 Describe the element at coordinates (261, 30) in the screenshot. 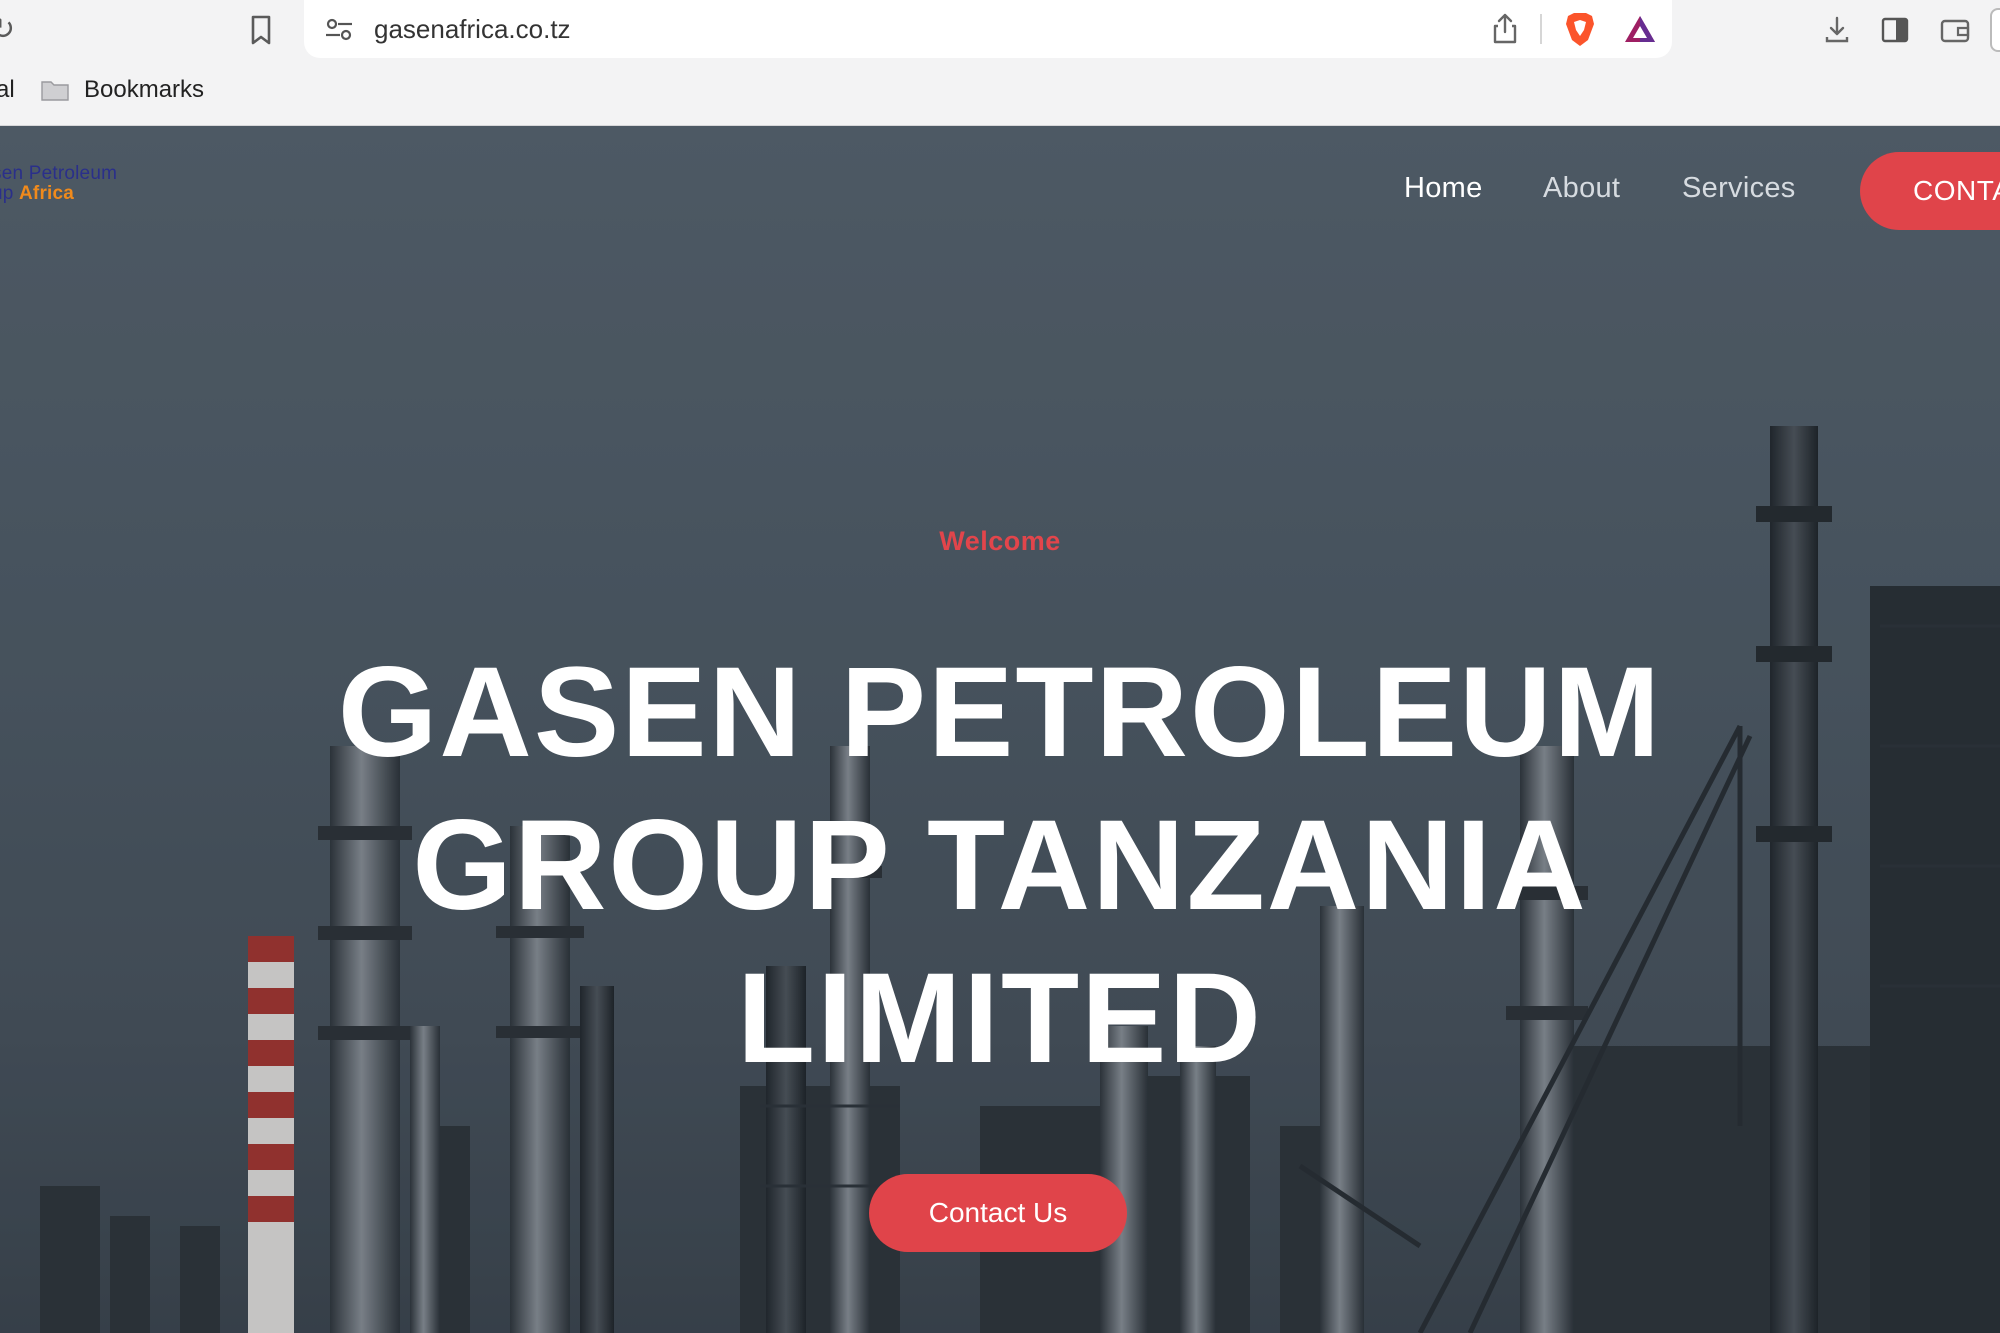

I see `bookmark-icon` at that location.